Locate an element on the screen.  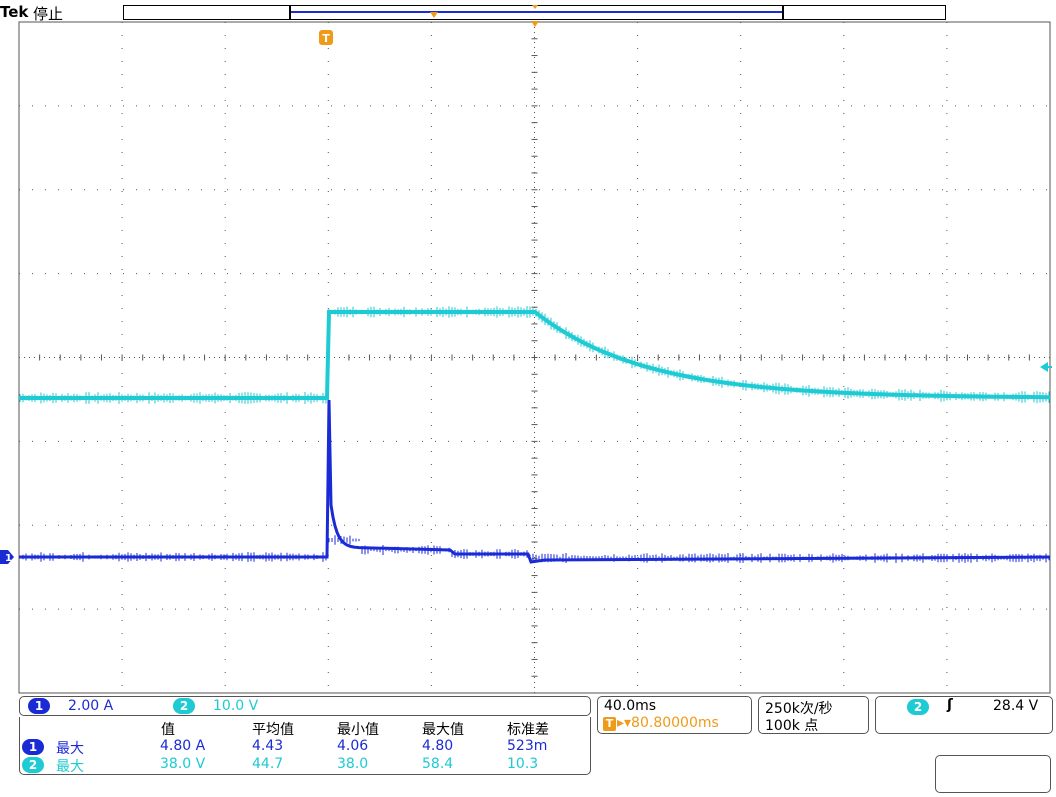
timebase-readout: 40.0ms T ▸▾80.80000ms is located at coordinates (674, 715).